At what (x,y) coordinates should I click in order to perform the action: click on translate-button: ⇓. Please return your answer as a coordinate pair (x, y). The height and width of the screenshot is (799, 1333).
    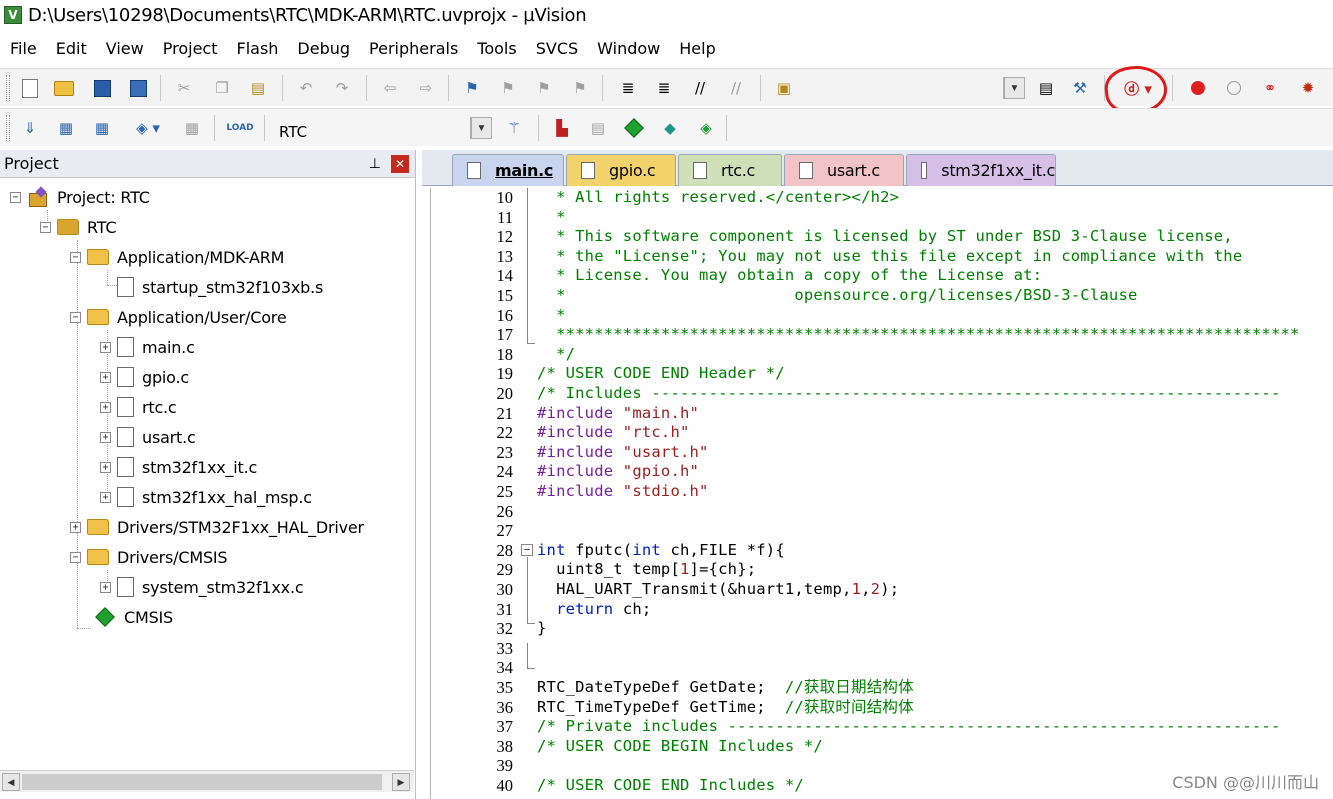
    Looking at the image, I should click on (30, 128).